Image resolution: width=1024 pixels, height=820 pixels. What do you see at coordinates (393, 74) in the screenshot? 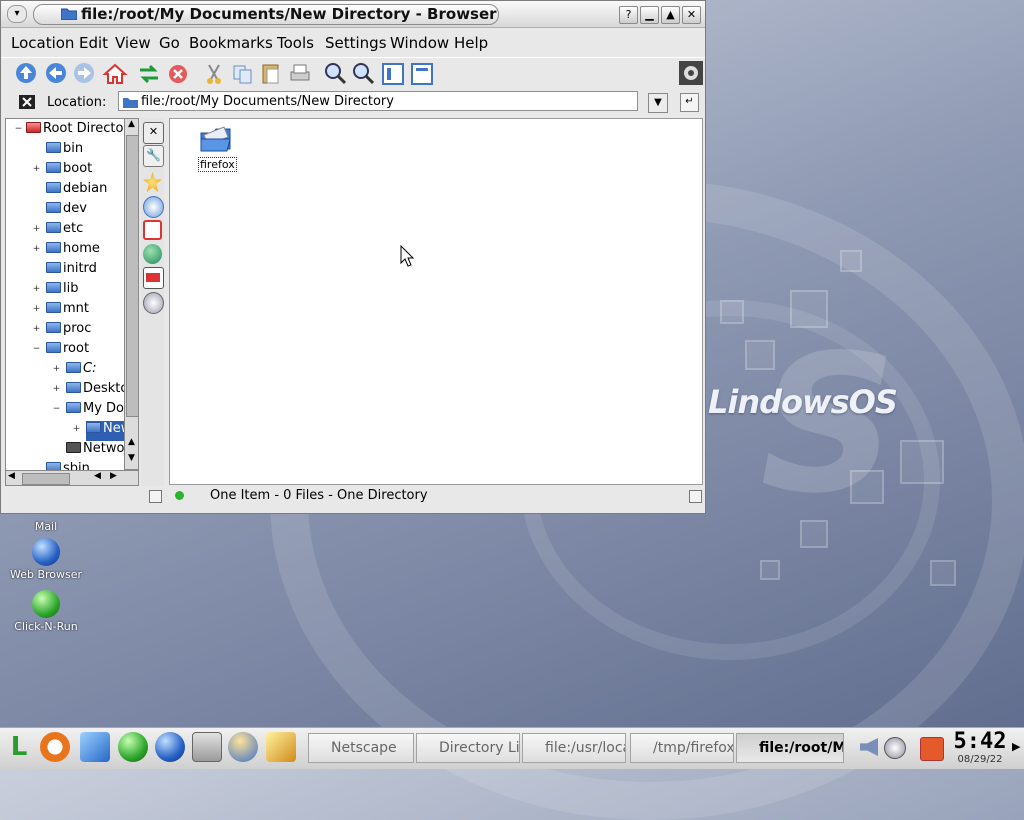
I see `icon-view-icon` at bounding box center [393, 74].